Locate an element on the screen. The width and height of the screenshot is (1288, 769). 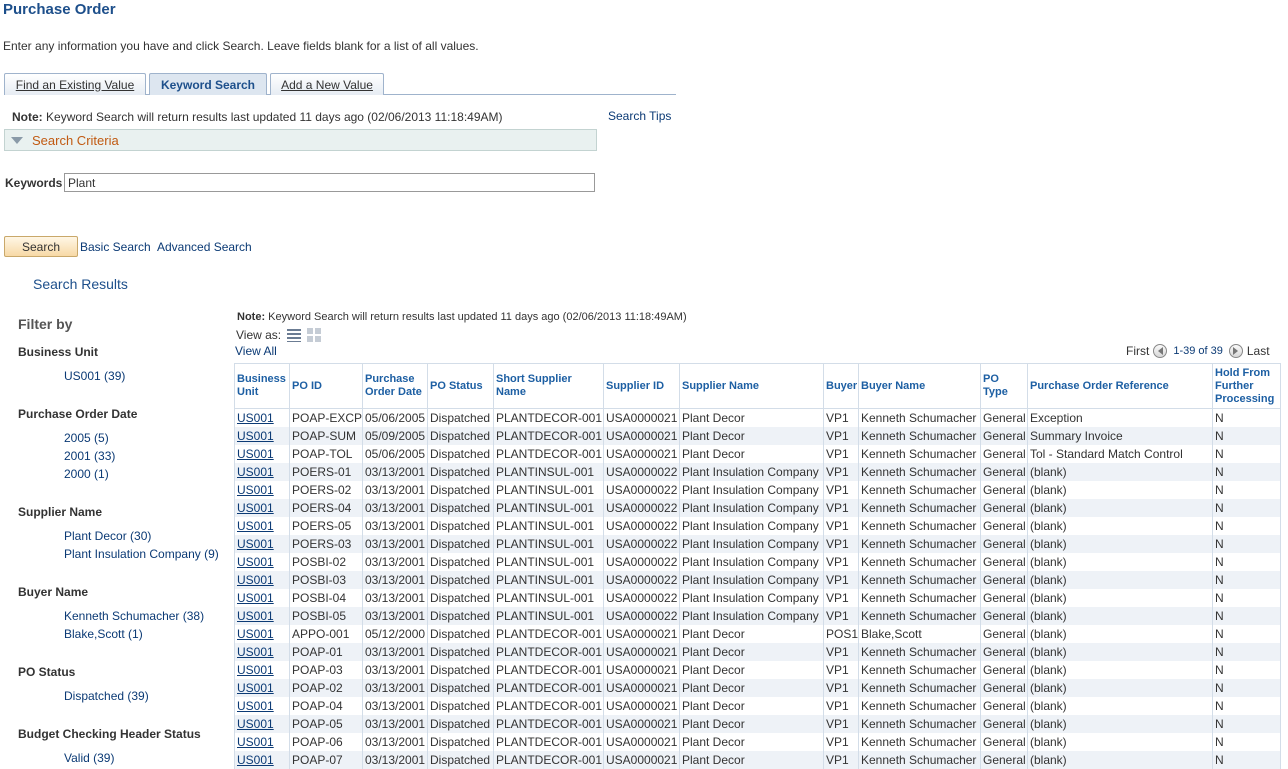
column-header: Supplier ID is located at coordinates (641, 386).